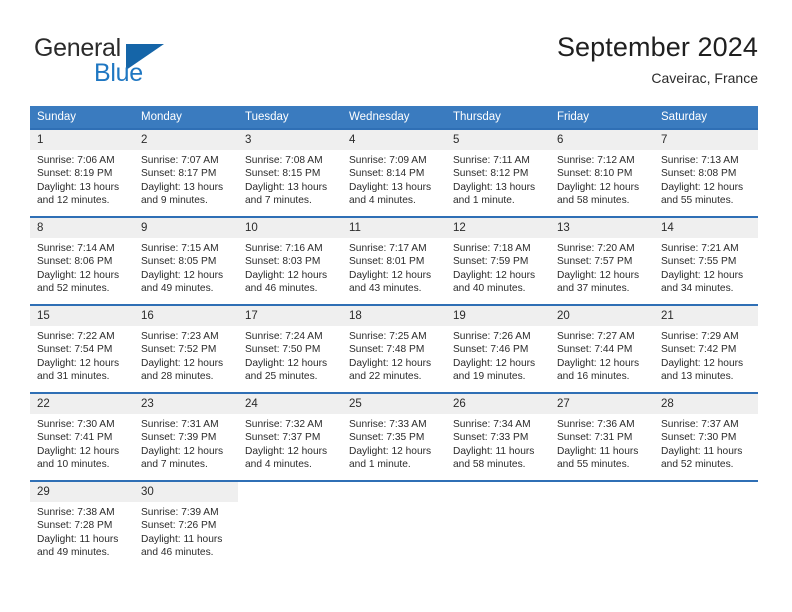  I want to click on title-block: September 2024 Caveirac, France, so click(657, 59).